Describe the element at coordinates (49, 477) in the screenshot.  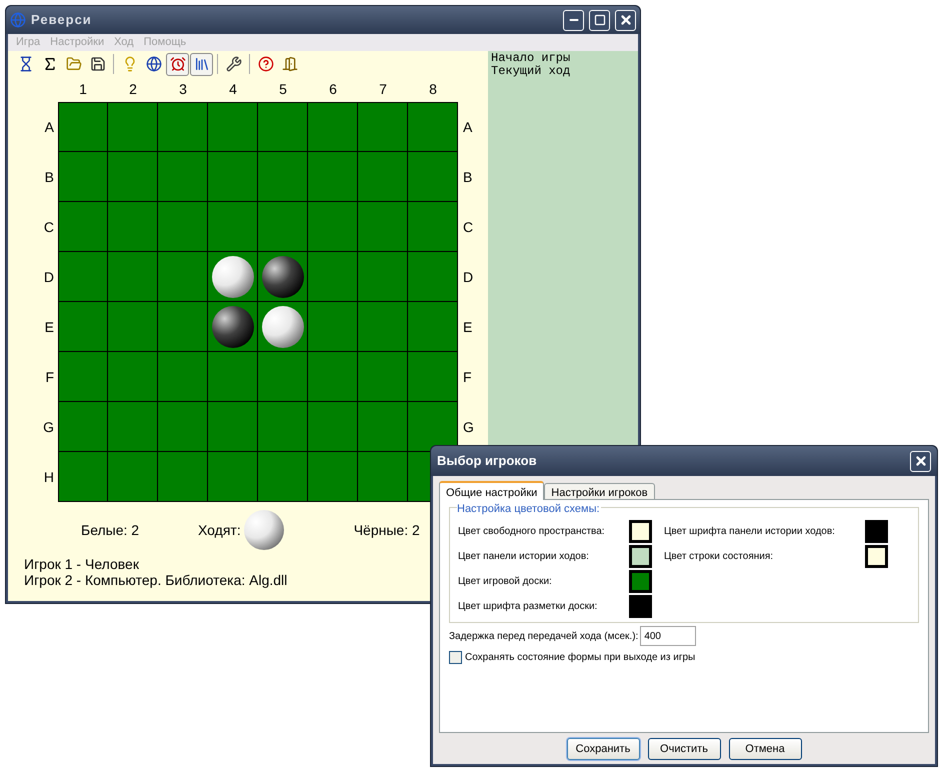
I see `row-label: H` at that location.